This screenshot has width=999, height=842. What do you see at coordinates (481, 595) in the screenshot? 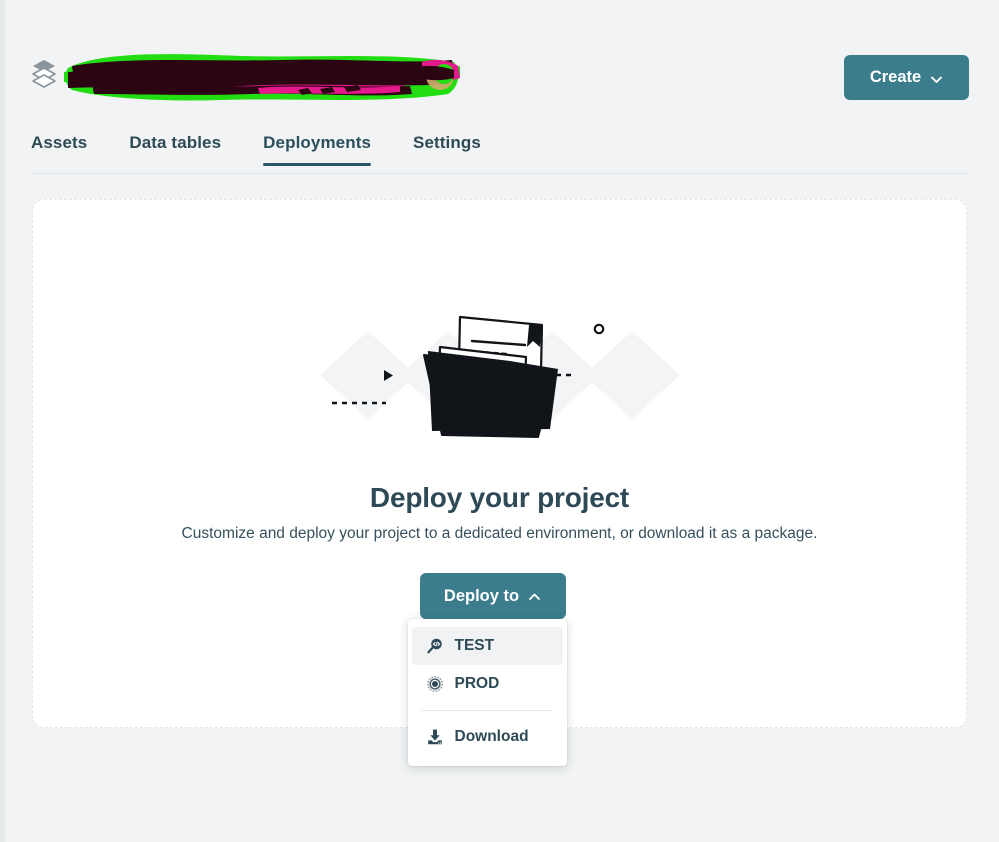
I see `deploy-to-button-label: Deploy to` at bounding box center [481, 595].